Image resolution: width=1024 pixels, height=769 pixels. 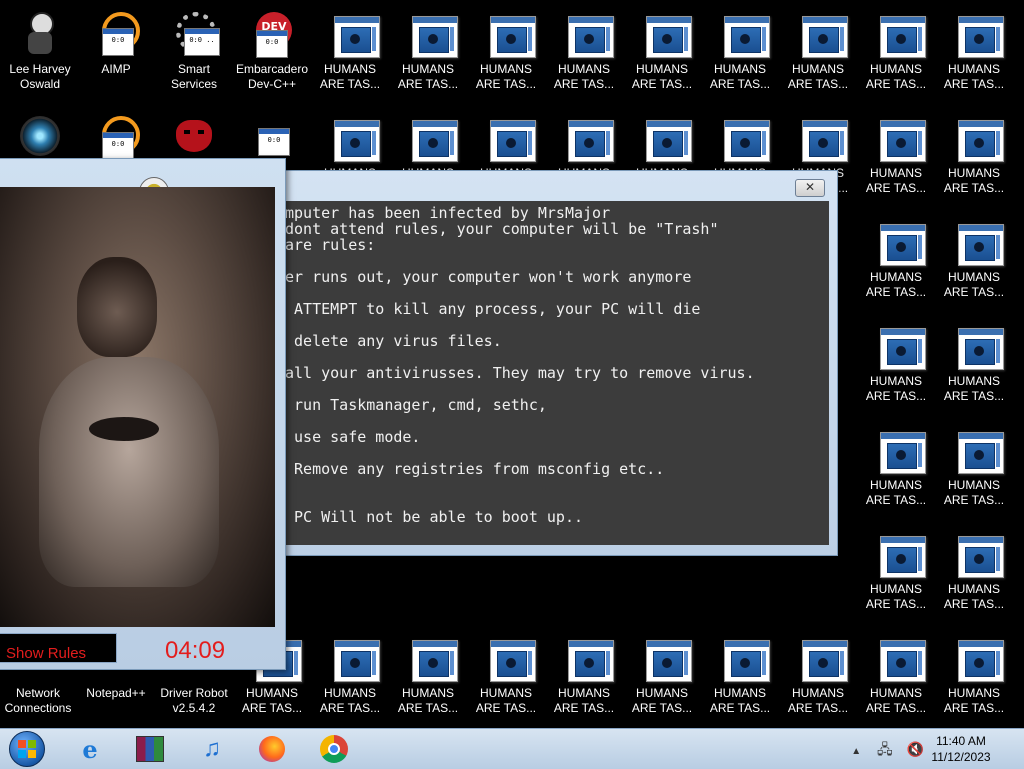 I want to click on taskbar-firefox, so click(x=272, y=749).